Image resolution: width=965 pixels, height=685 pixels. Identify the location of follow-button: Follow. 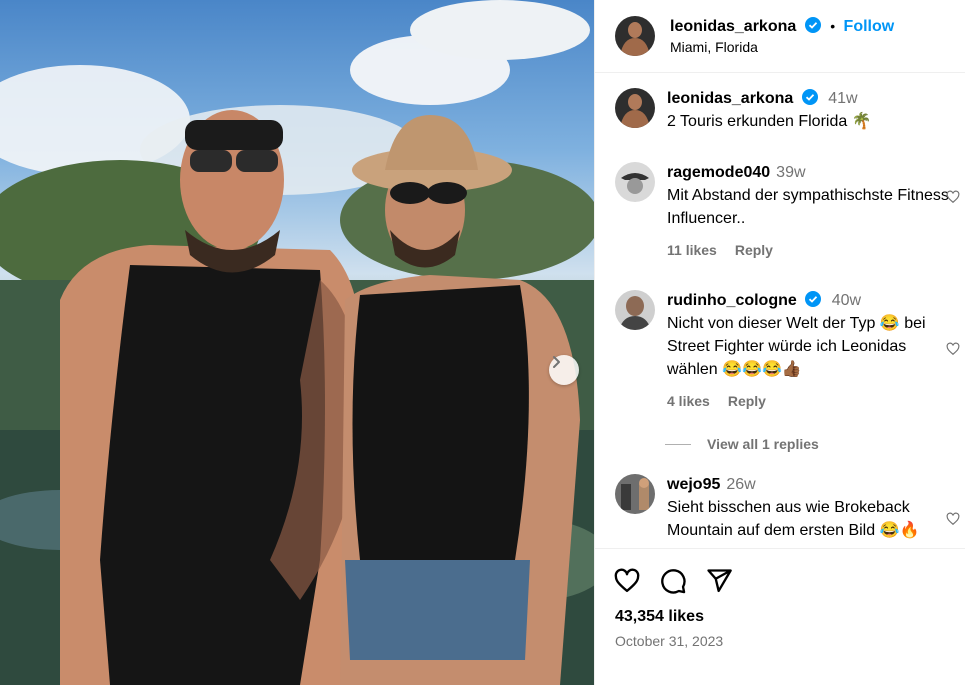
(869, 26).